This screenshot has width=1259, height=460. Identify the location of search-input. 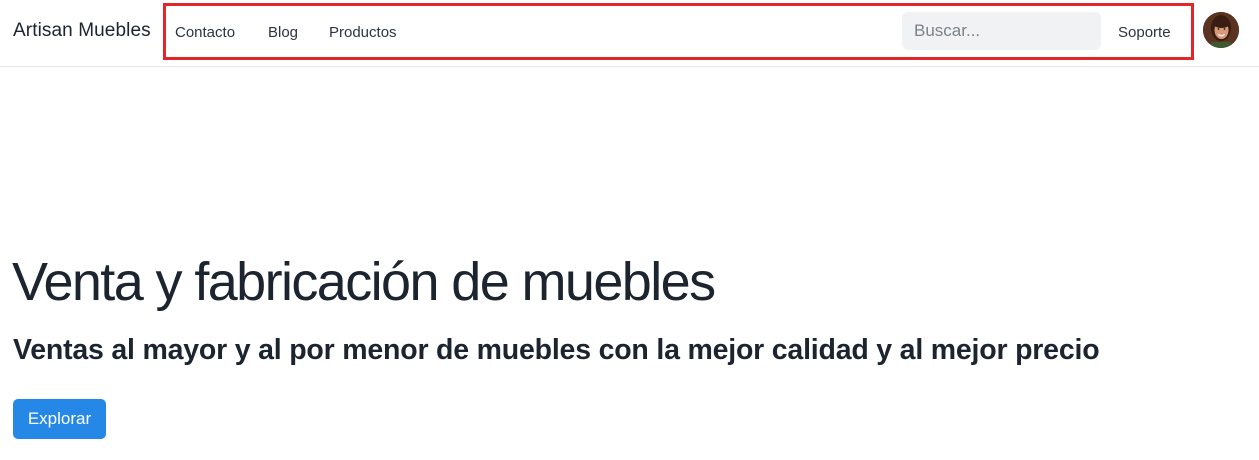
(1001, 31).